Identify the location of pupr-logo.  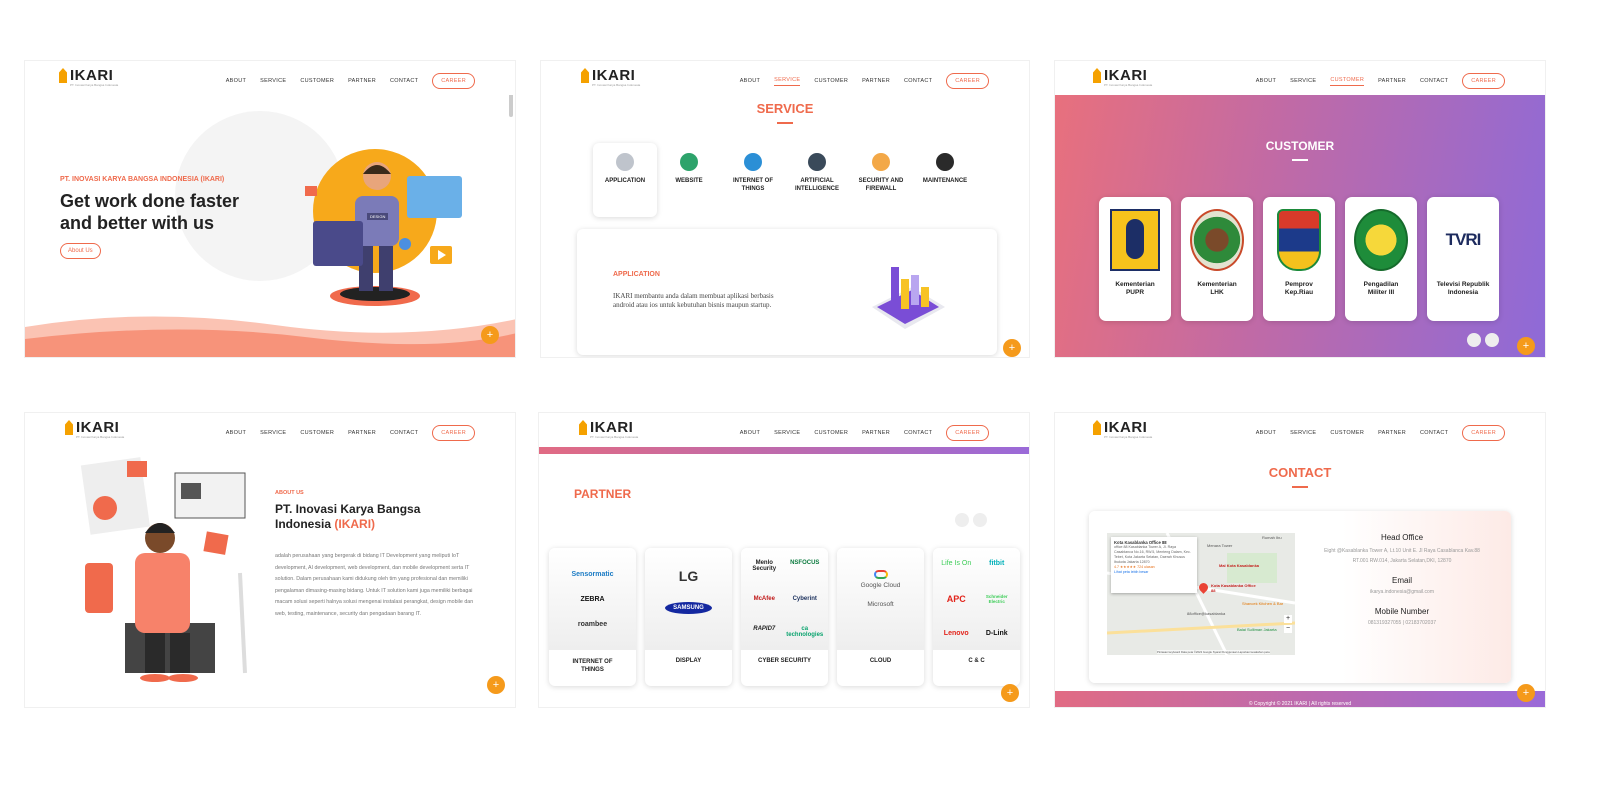
(1135, 240).